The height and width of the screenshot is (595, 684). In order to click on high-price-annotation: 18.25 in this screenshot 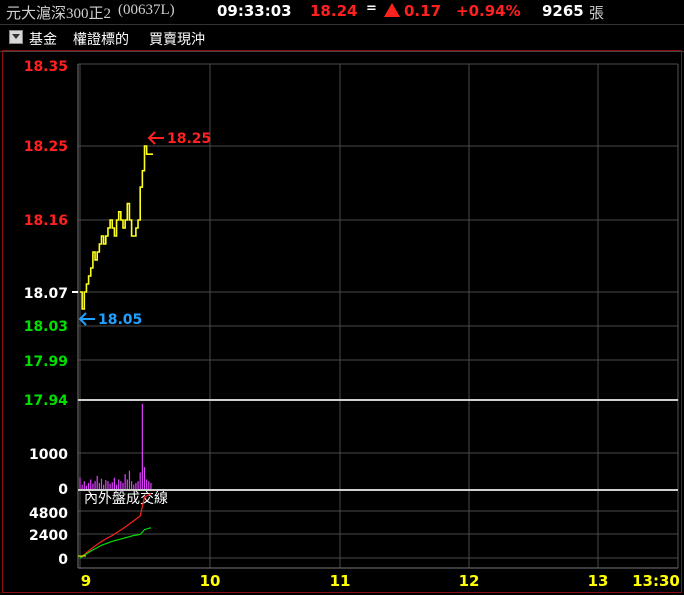, I will do `click(179, 139)`.